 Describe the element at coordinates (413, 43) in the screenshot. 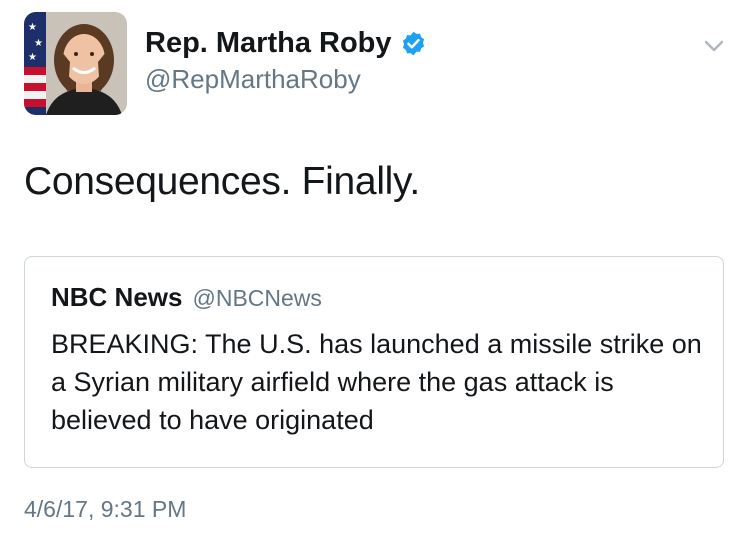

I see `verified-badge-icon` at that location.